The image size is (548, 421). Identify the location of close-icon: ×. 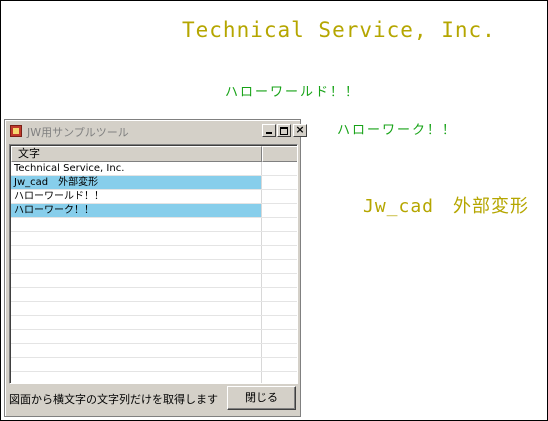
(300, 129).